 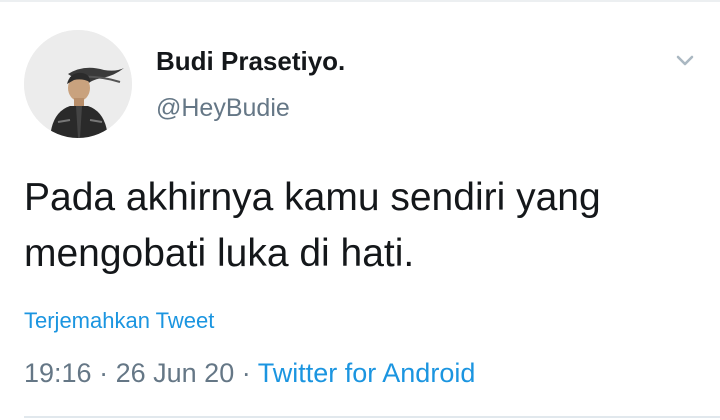 I want to click on display-name: Budi Prasetiyo., so click(x=250, y=61).